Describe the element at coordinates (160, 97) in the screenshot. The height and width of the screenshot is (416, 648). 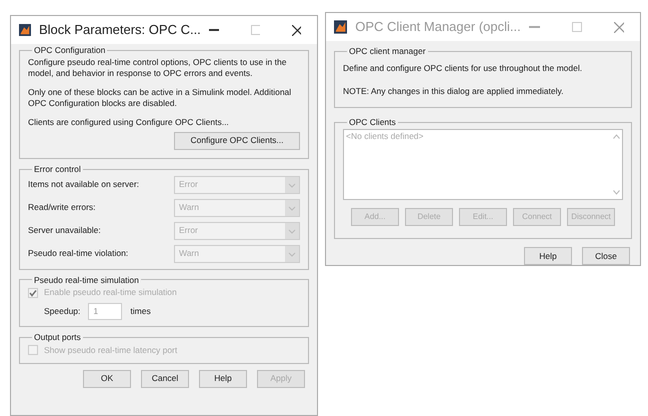
I see `description-text: Only one of these blocks can be active in a Simulink model. Additional OPC Configuration blocks are disabled.` at that location.